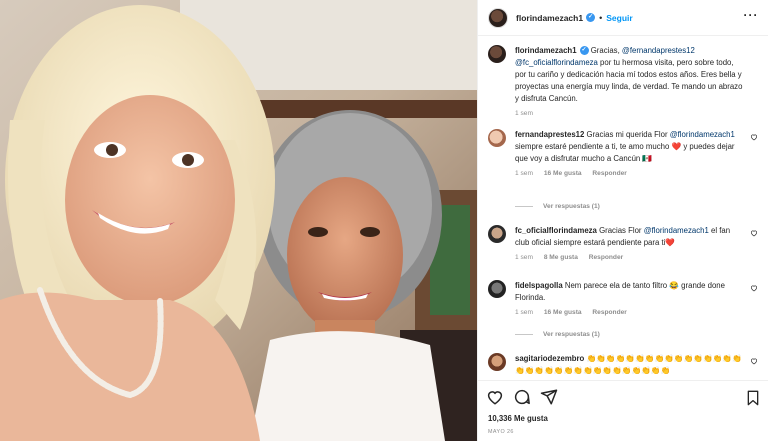 Image resolution: width=768 pixels, height=441 pixels. I want to click on action-icons, so click(526, 397).